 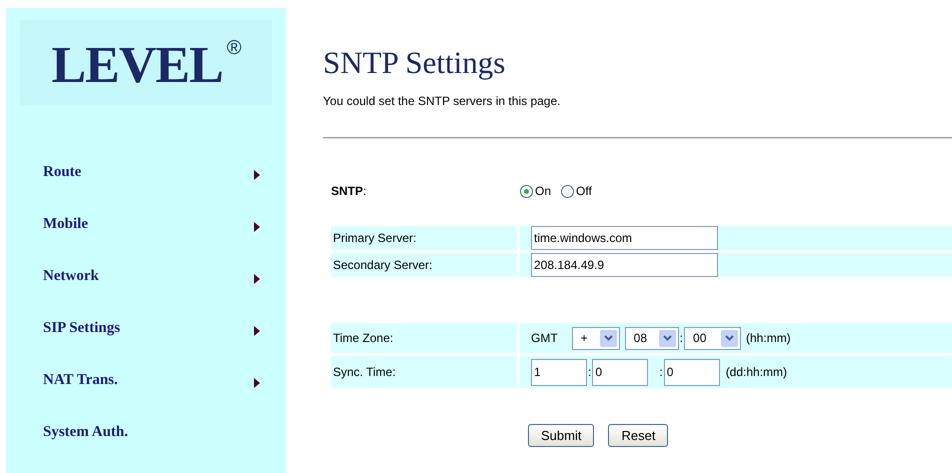 I want to click on input-field: 208.184.49.9, so click(x=624, y=265).